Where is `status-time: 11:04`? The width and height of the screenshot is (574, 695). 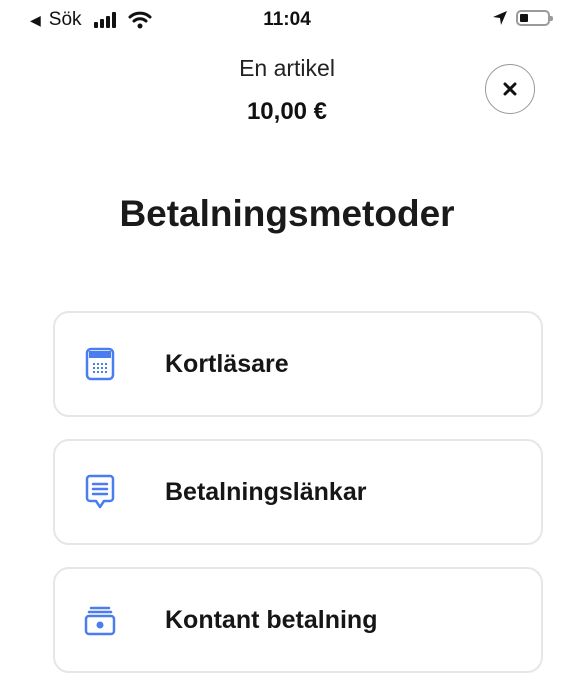
status-time: 11:04 is located at coordinates (287, 19).